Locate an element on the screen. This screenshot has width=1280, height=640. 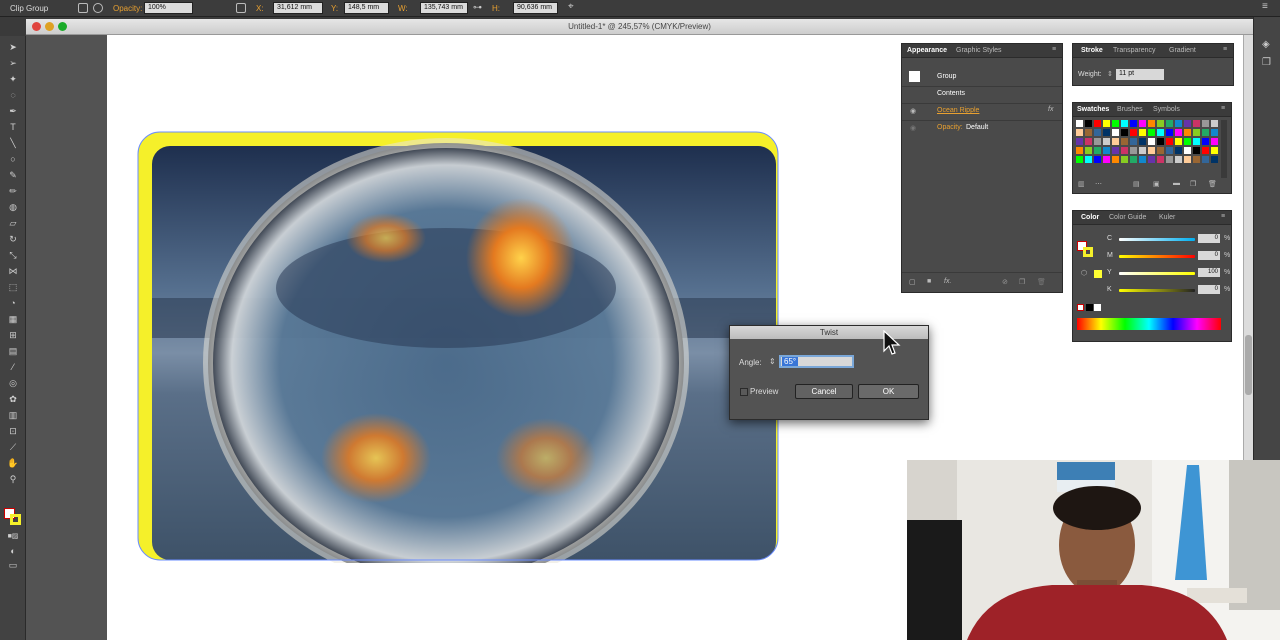
lasso-tool-icon: ◌ is located at coordinates (13, 95).